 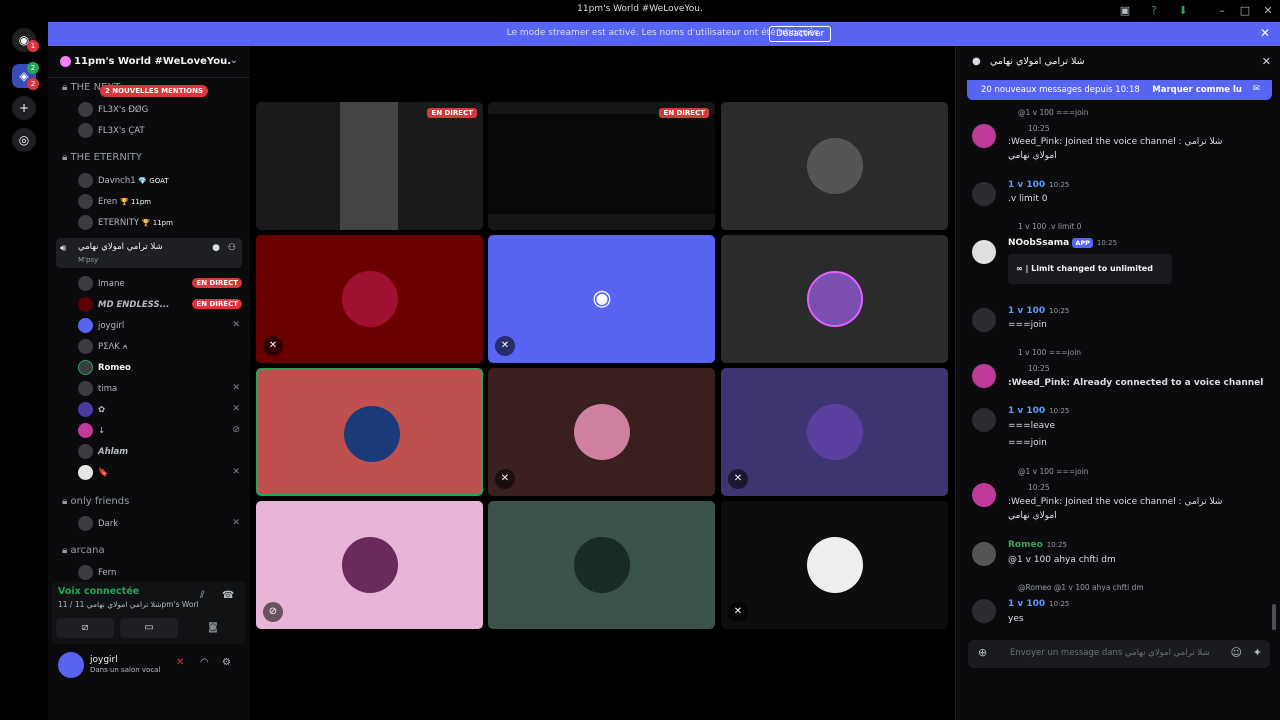 What do you see at coordinates (102, 157) in the screenshot?
I see `category-the-eternity: 🔒︎ THE ETERNITY` at bounding box center [102, 157].